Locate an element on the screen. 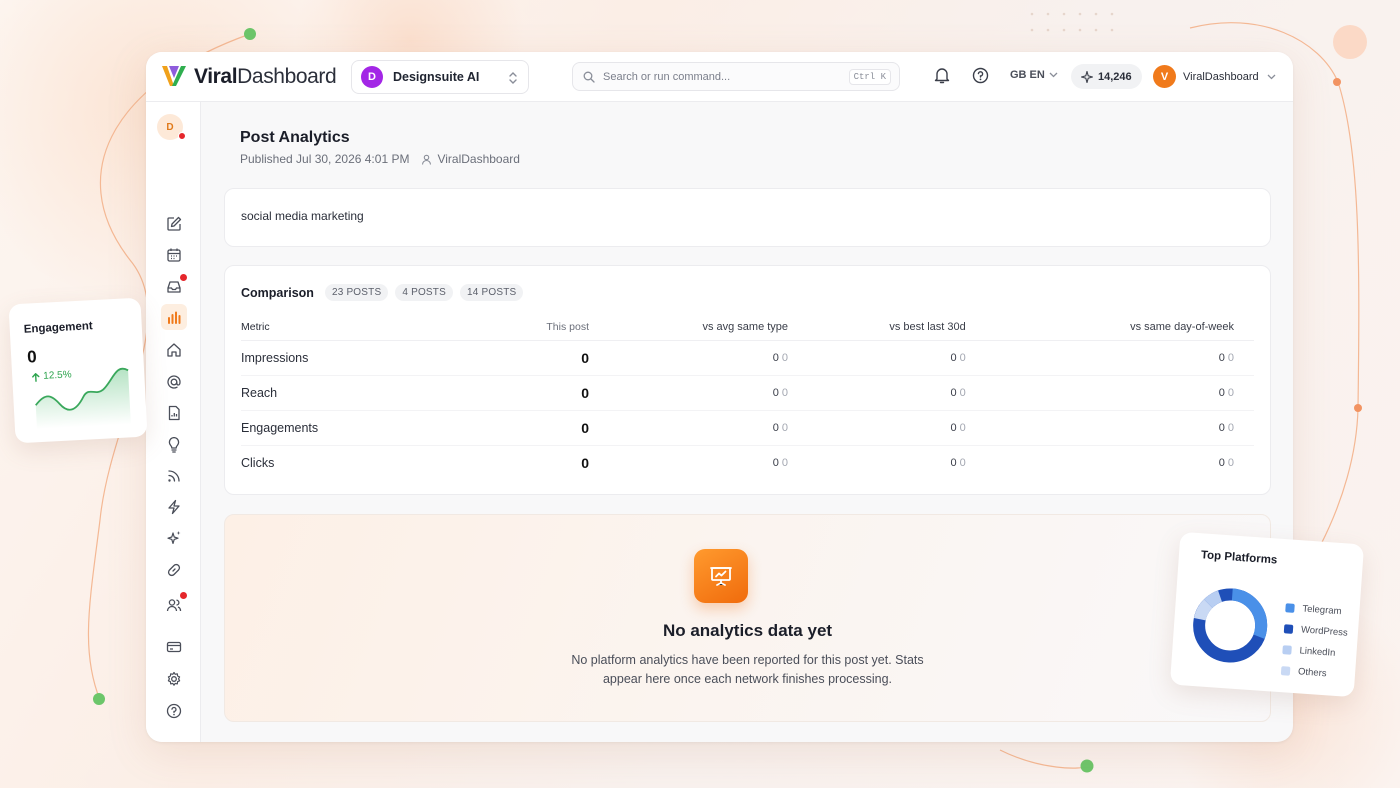  comparison-header: Comparison 23 POSTS 4 POSTS 14 POSTS is located at coordinates (382, 292).